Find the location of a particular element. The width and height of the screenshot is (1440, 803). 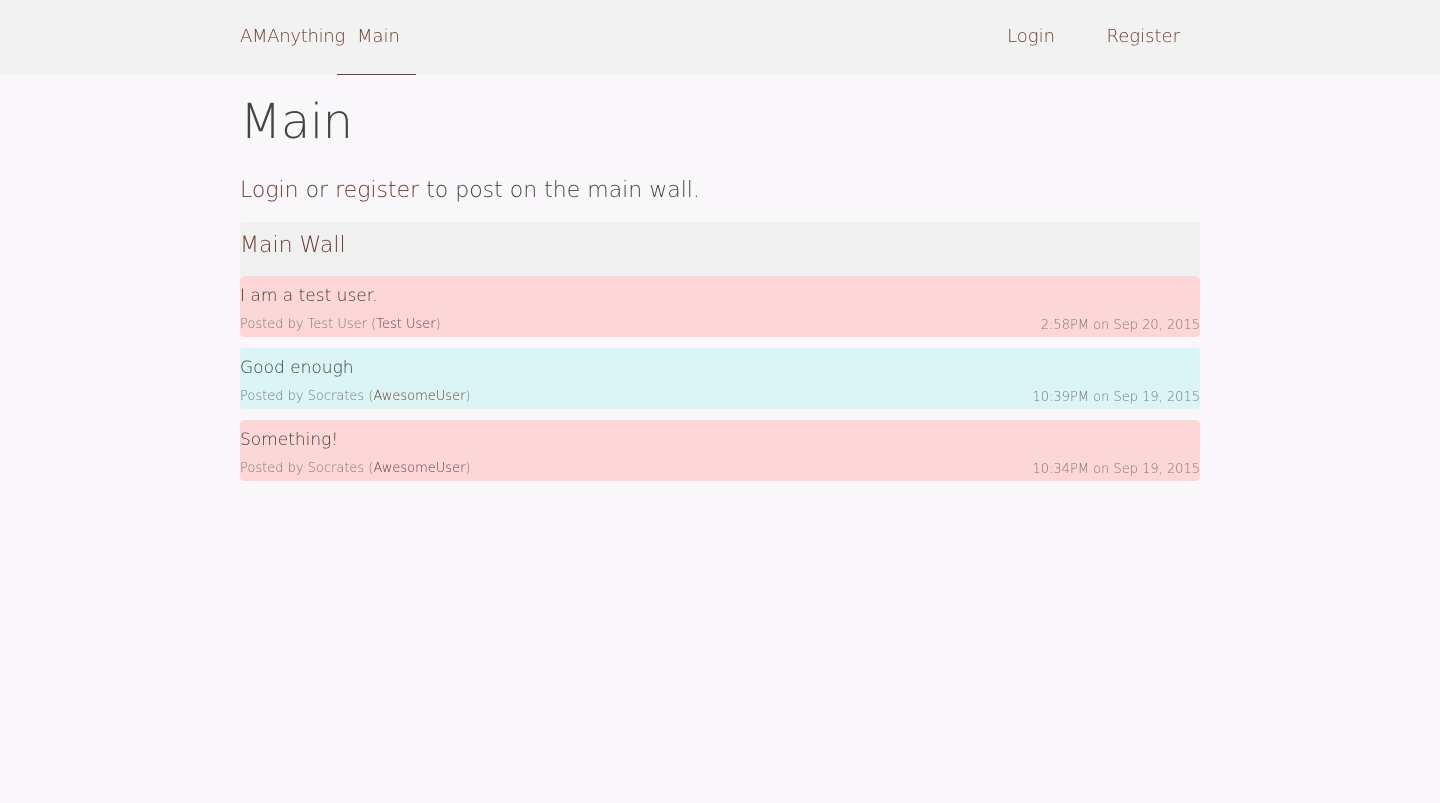

post-timestamp: 2:58PM on Sep 20, 2015 is located at coordinates (1120, 325).